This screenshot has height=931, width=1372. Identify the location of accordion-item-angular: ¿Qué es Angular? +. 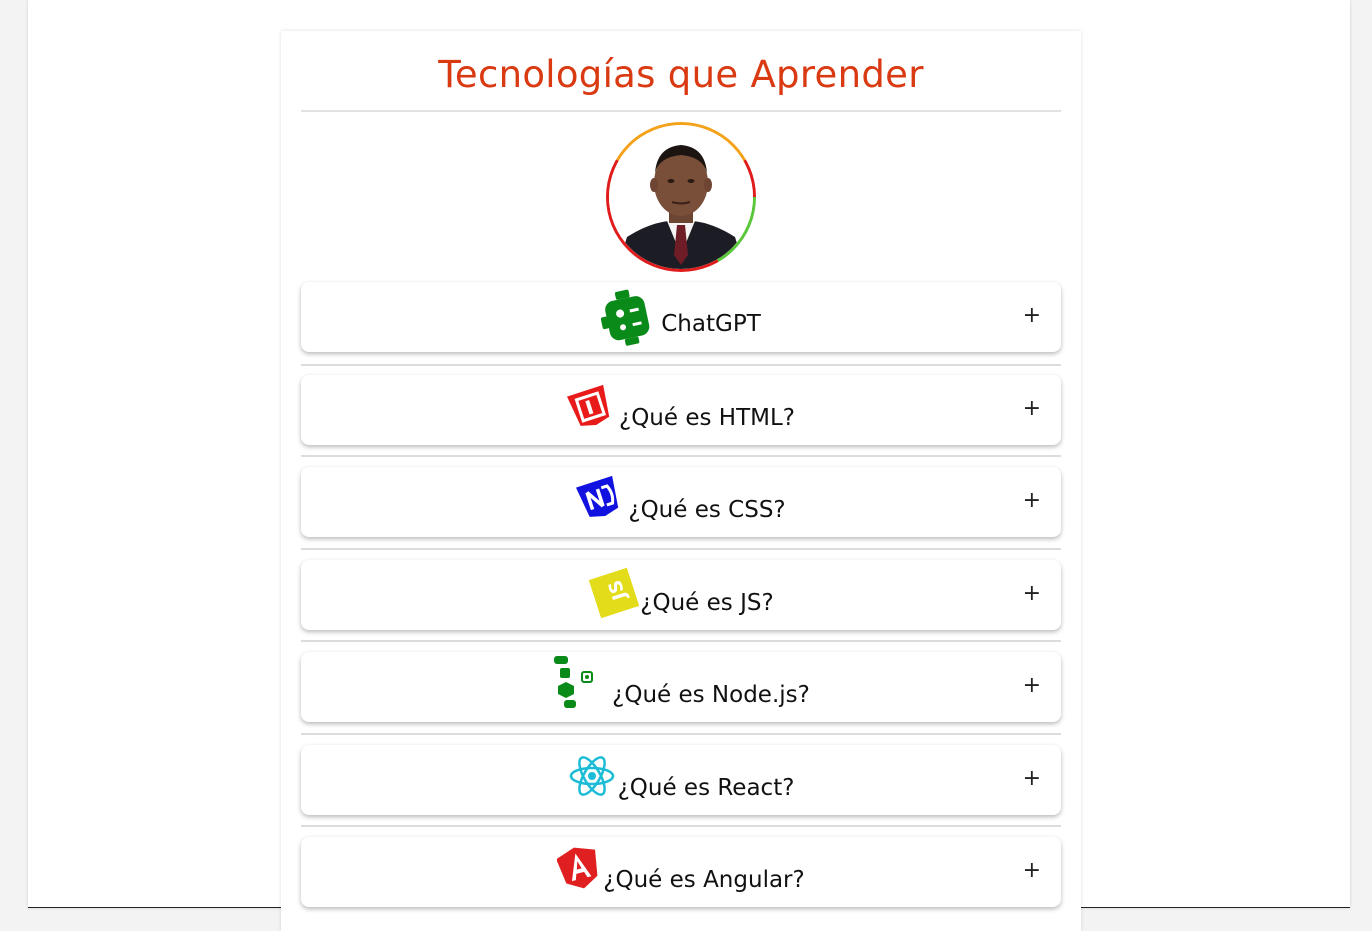
(681, 872).